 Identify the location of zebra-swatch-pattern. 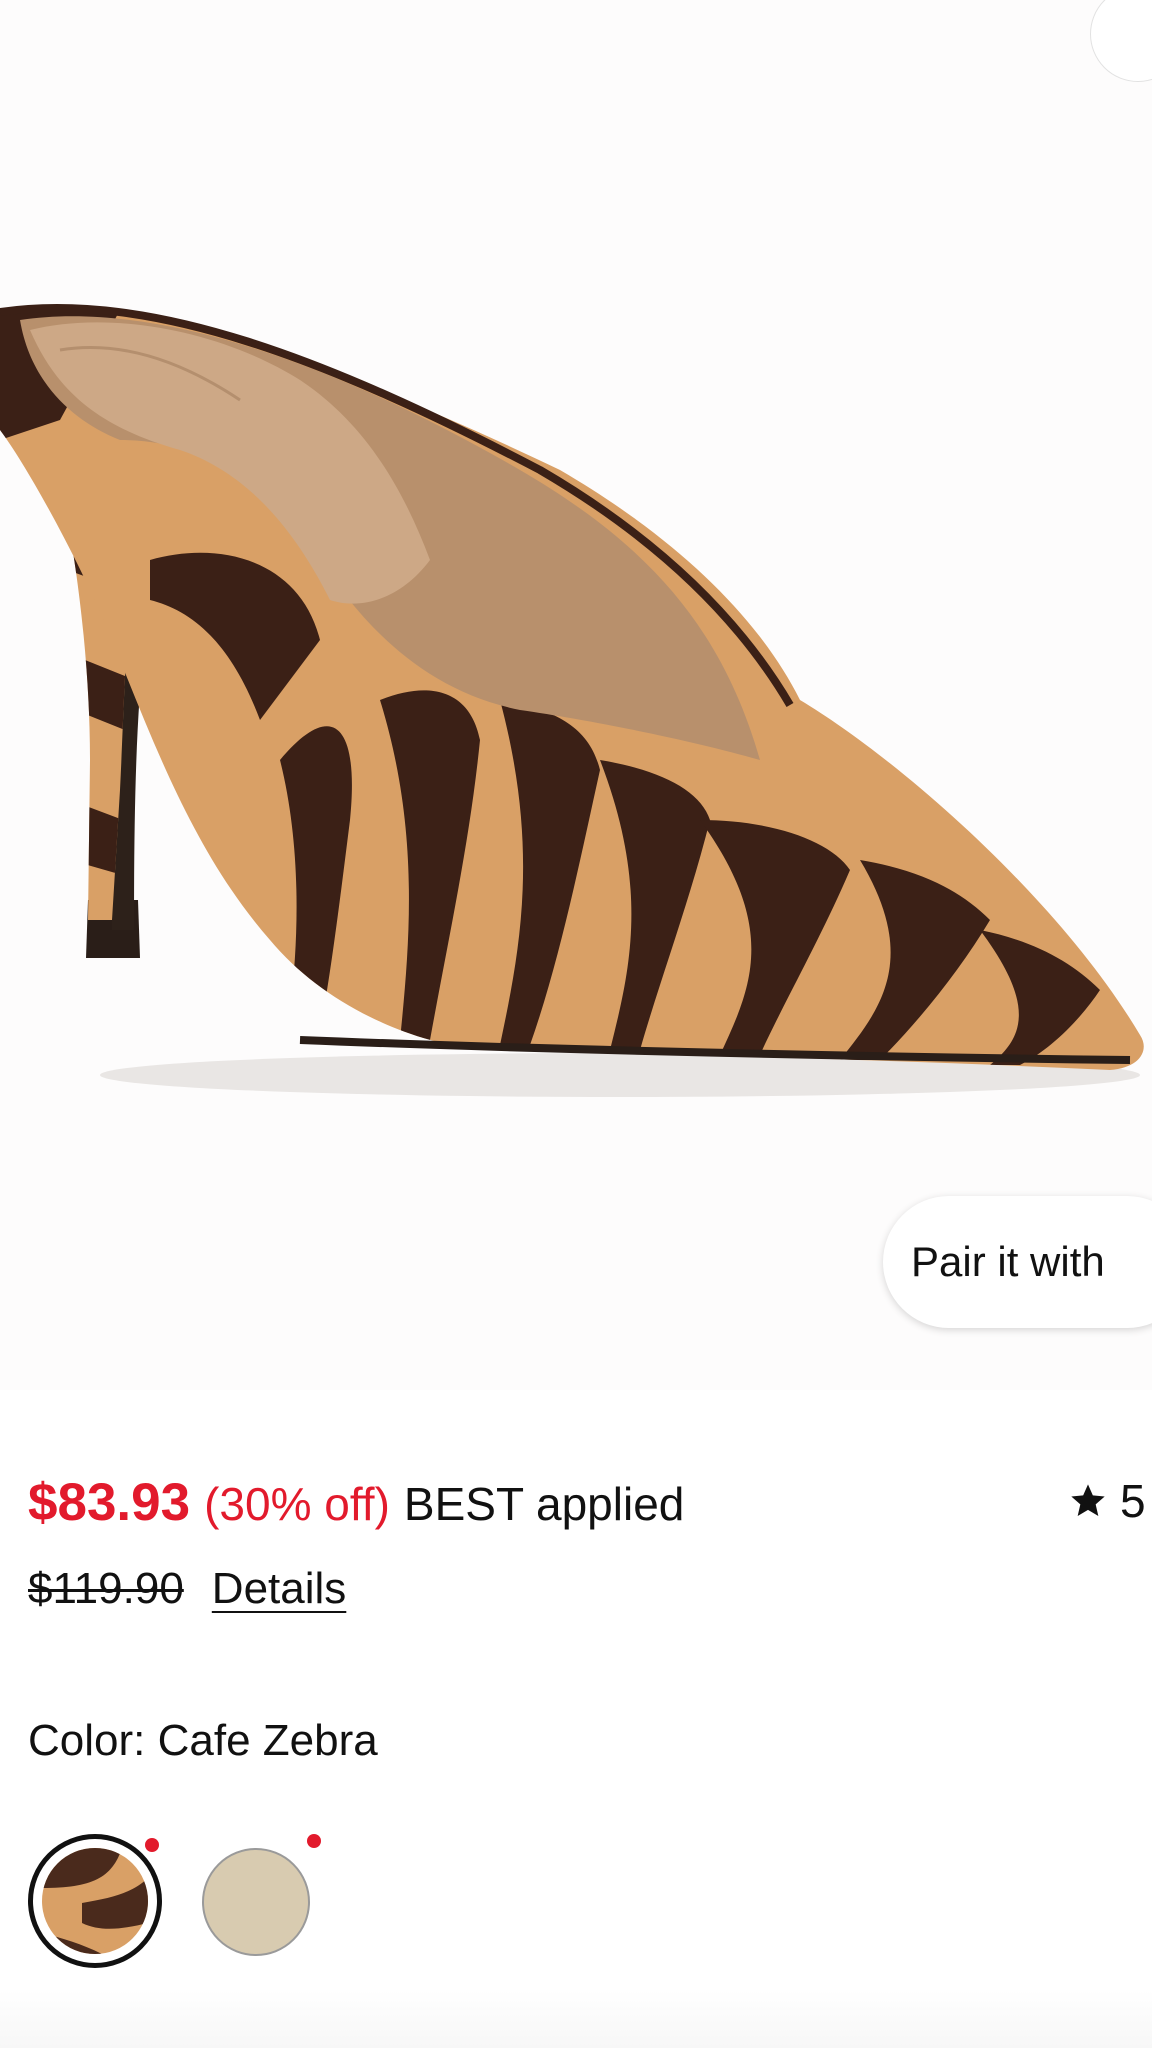
(95, 1901).